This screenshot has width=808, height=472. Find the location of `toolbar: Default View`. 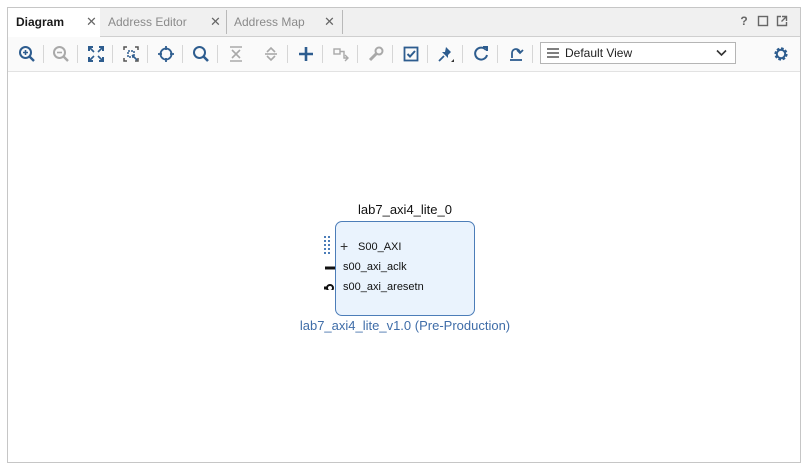

toolbar: Default View is located at coordinates (404, 54).